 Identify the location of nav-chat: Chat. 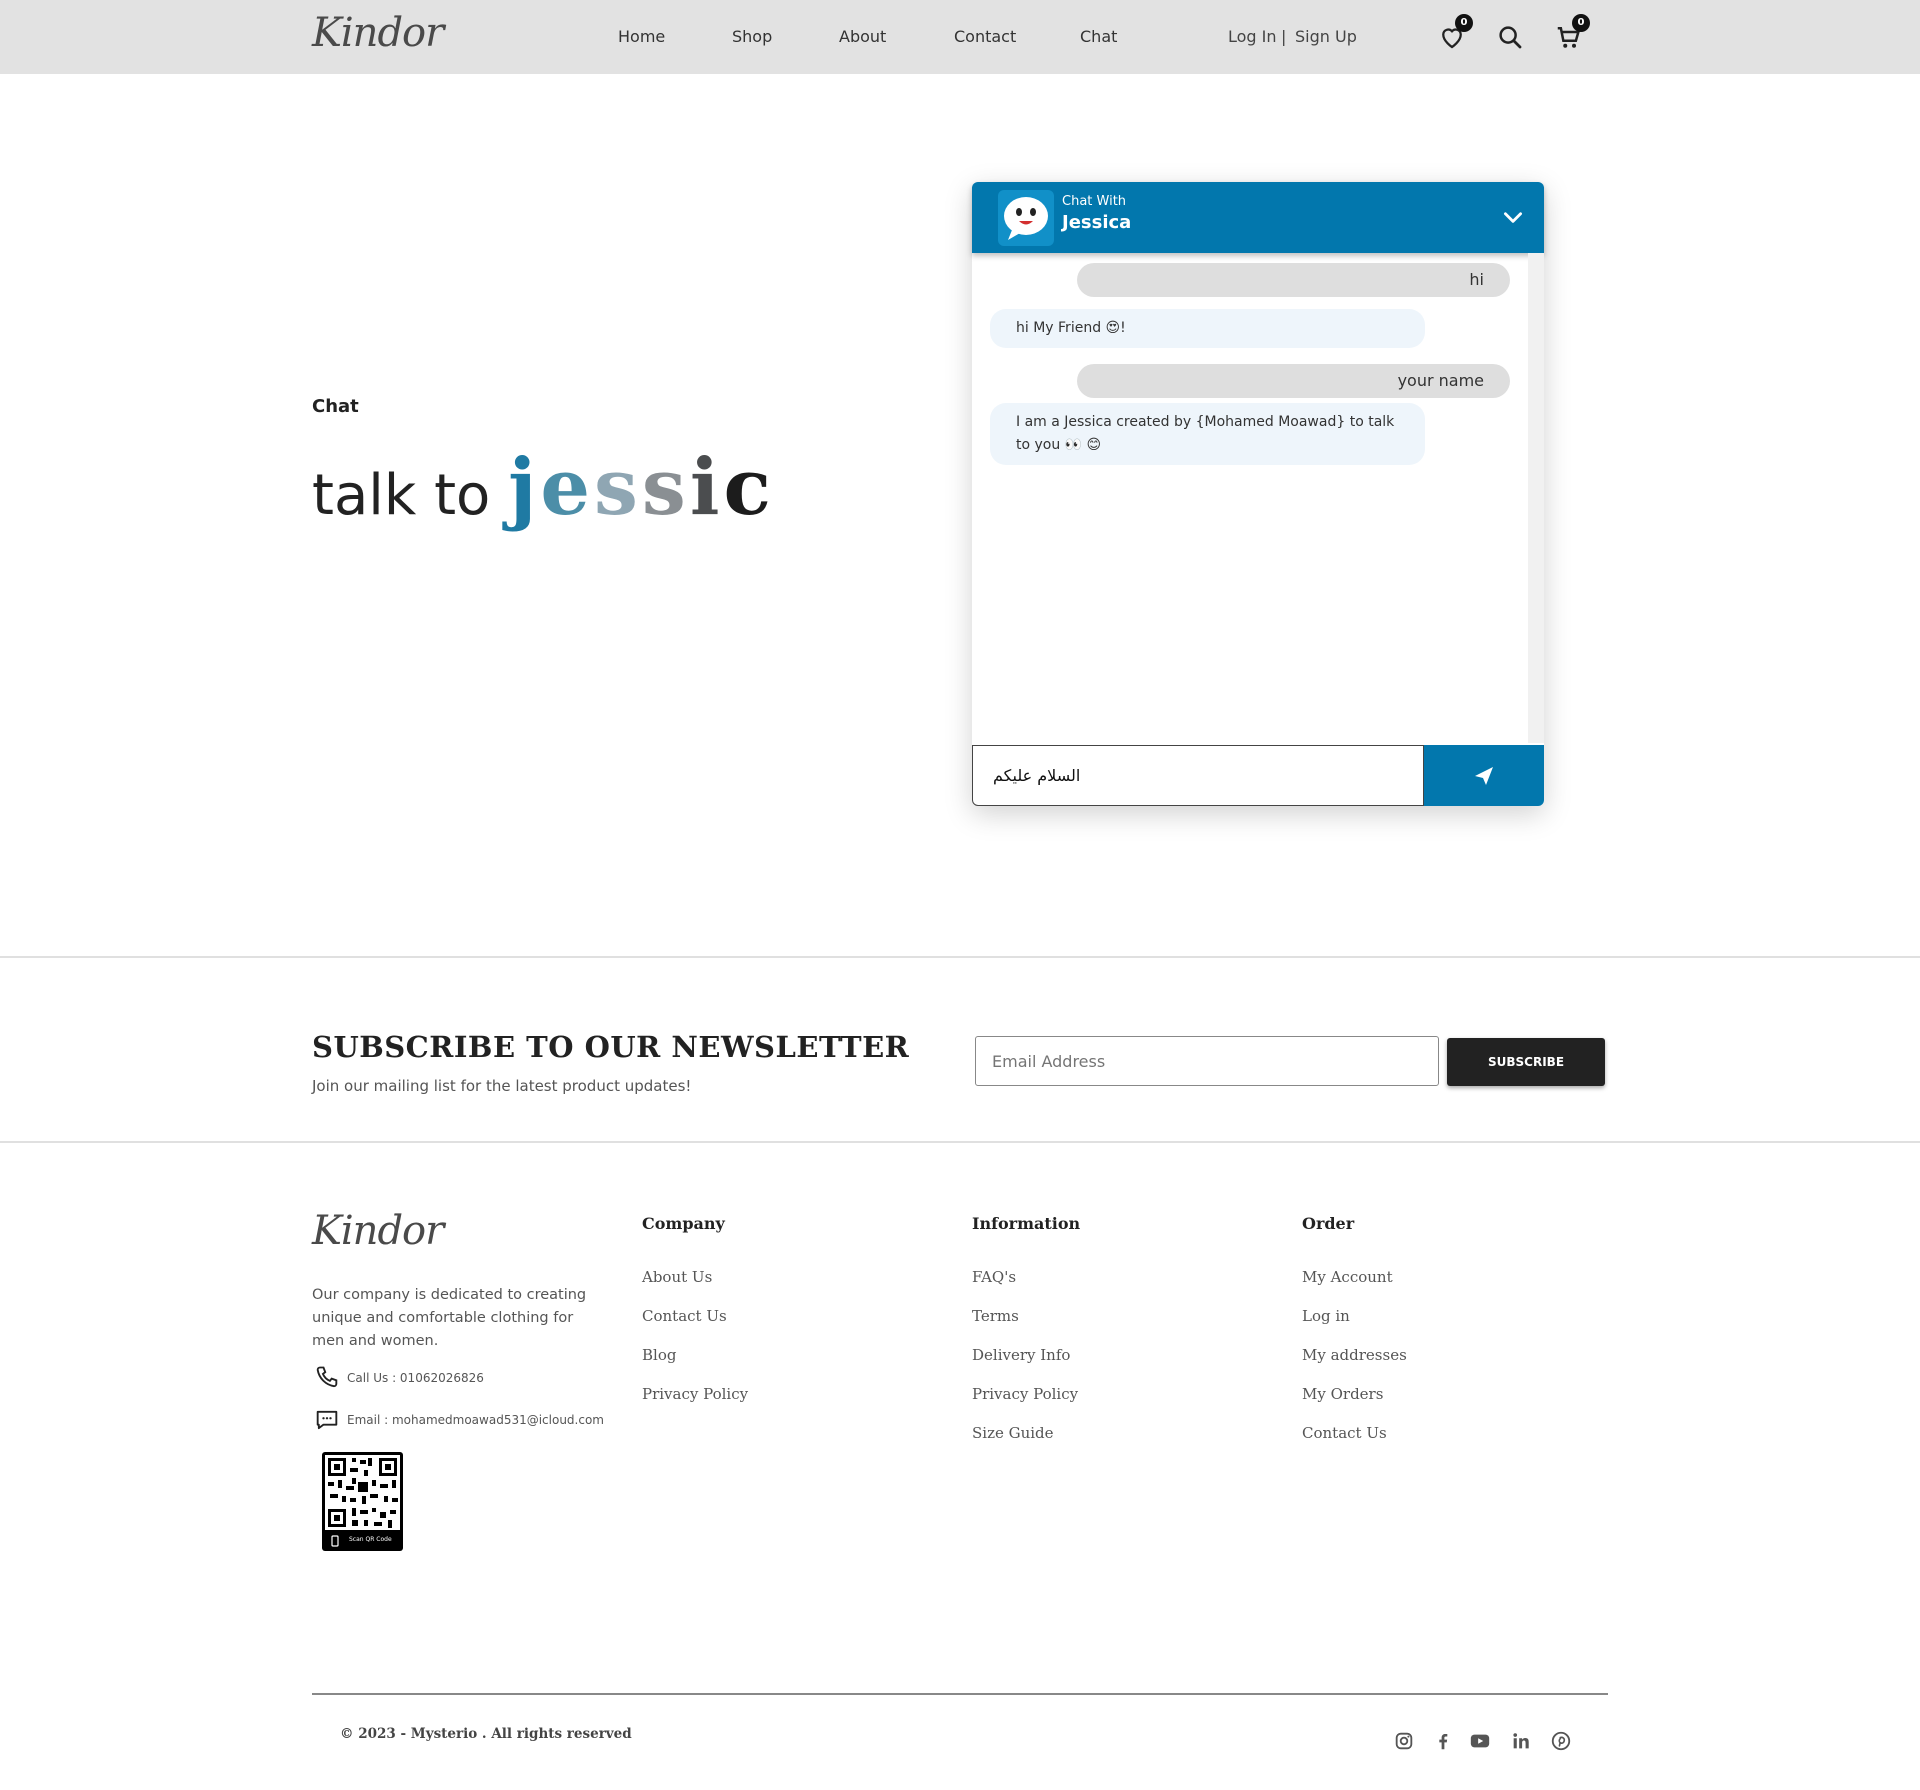
(1098, 36).